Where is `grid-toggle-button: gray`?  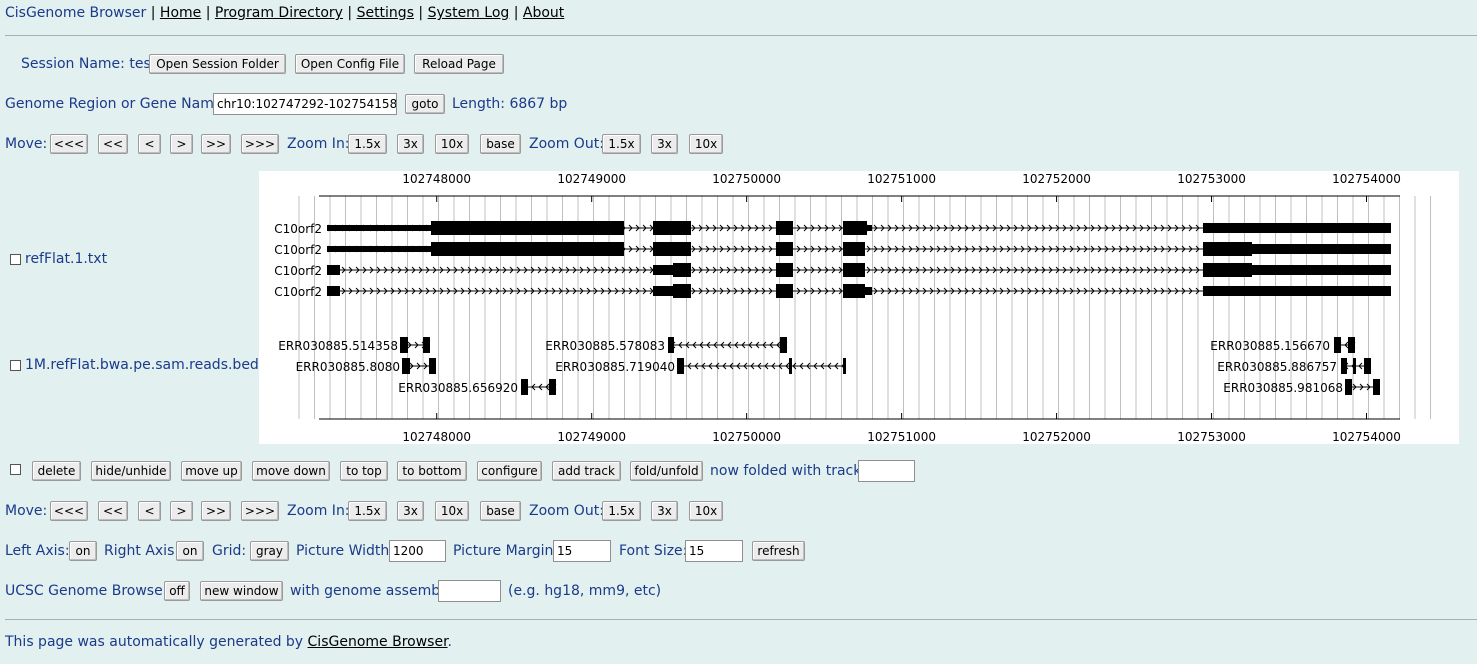 grid-toggle-button: gray is located at coordinates (269, 551).